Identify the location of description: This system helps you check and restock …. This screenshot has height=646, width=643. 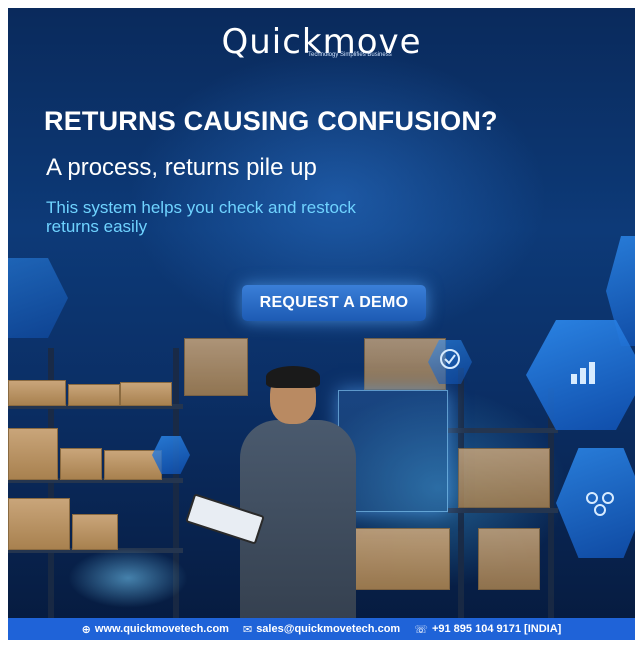
(201, 217).